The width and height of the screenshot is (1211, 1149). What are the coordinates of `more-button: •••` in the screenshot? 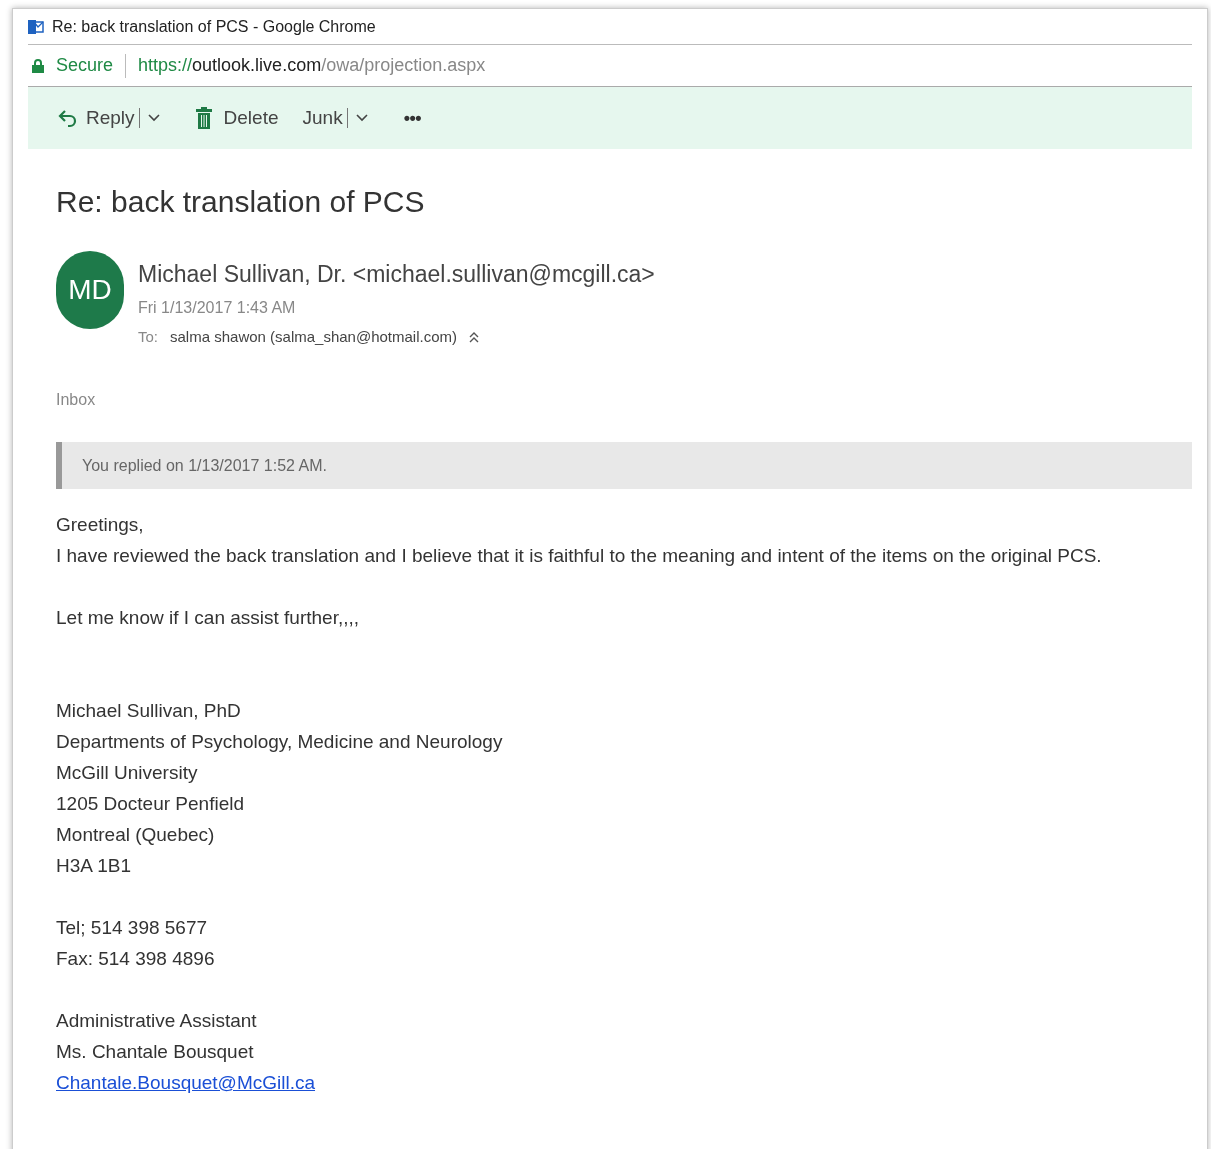 It's located at (412, 118).